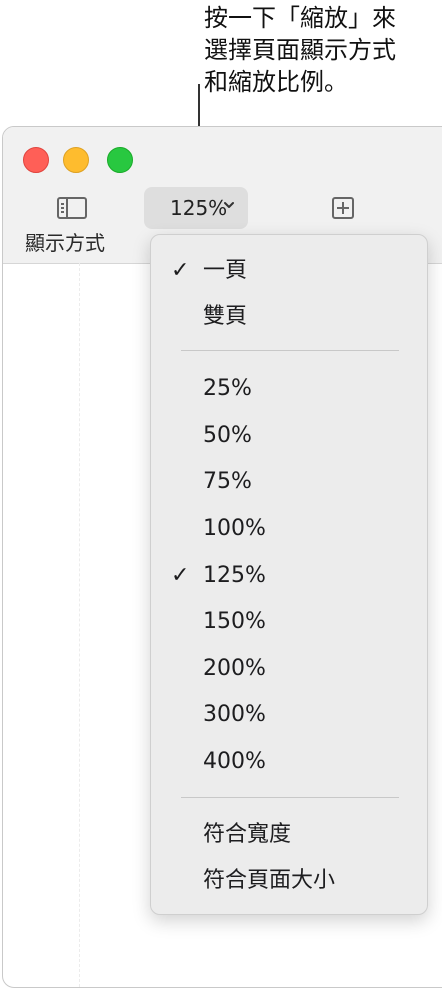  Describe the element at coordinates (199, 208) in the screenshot. I see `zoom-value: 125%` at that location.